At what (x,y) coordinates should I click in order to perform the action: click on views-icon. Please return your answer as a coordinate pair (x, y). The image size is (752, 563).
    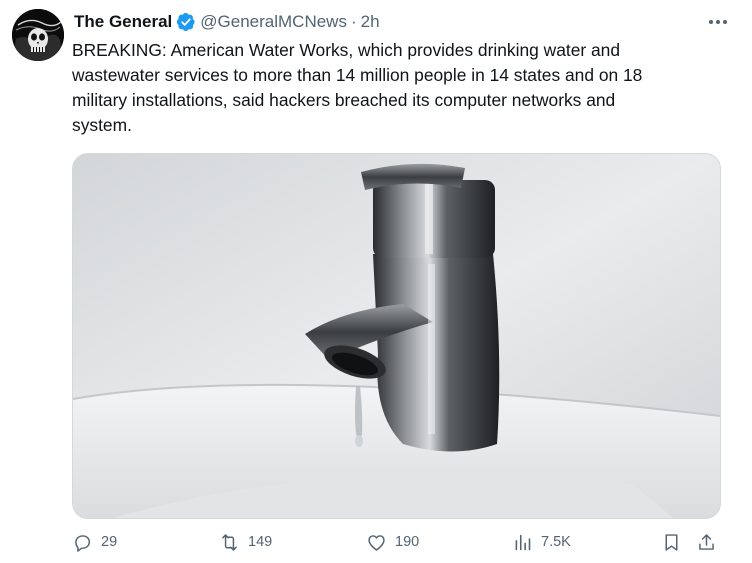
    Looking at the image, I should click on (523, 542).